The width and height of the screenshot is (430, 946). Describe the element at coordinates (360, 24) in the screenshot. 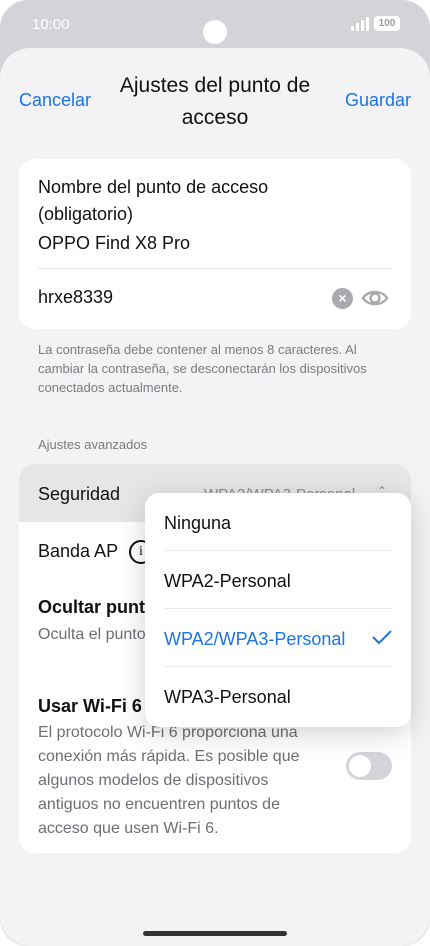

I see `signal-icon` at that location.